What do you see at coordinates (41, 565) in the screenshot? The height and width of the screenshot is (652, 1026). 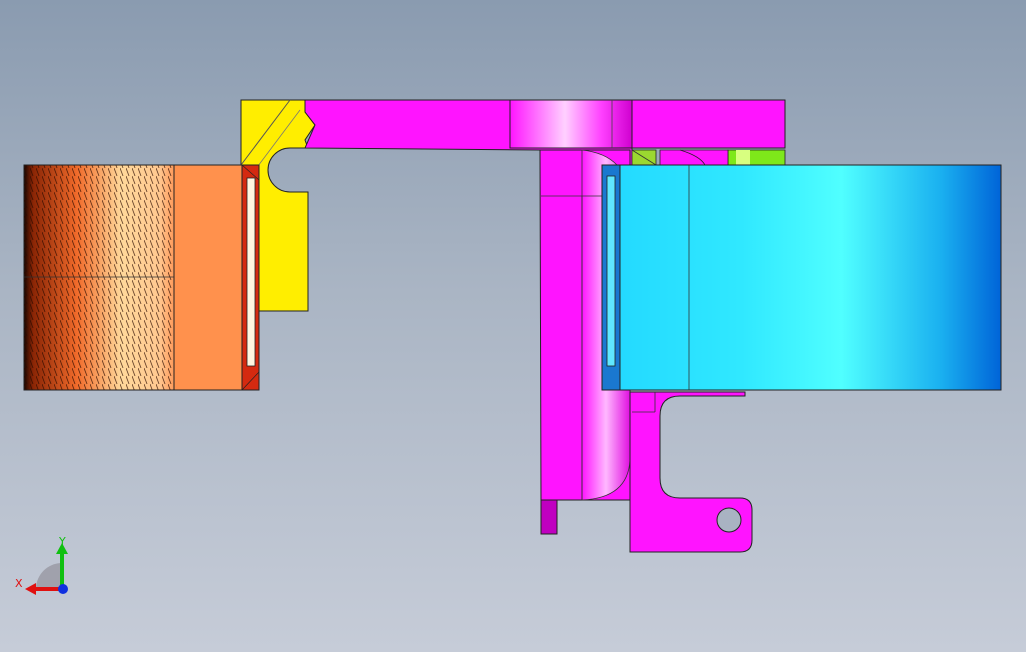 I see `coordinate-triad: Y X` at bounding box center [41, 565].